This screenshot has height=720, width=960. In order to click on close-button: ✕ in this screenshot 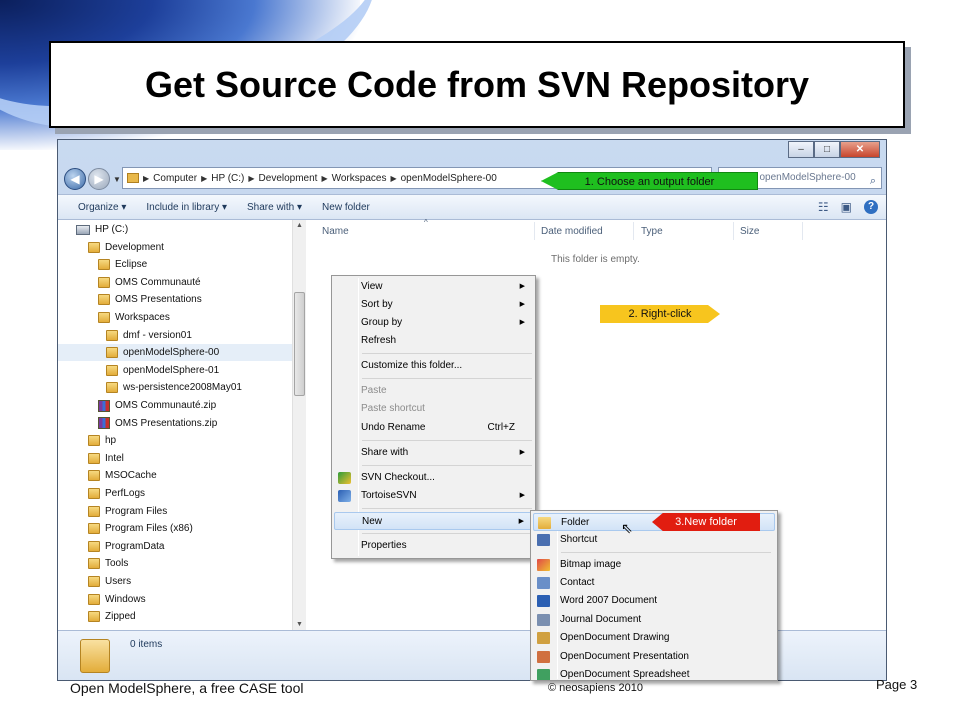, I will do `click(860, 149)`.